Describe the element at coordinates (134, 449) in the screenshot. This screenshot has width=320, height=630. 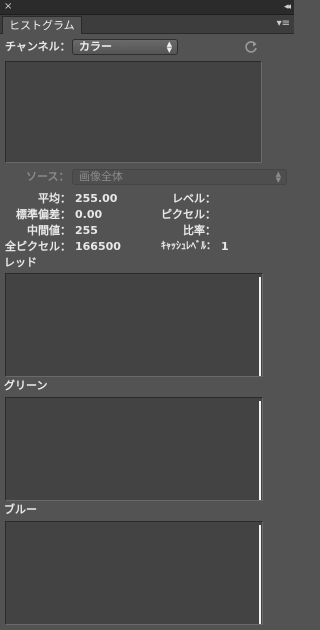
I see `green-histogram` at that location.